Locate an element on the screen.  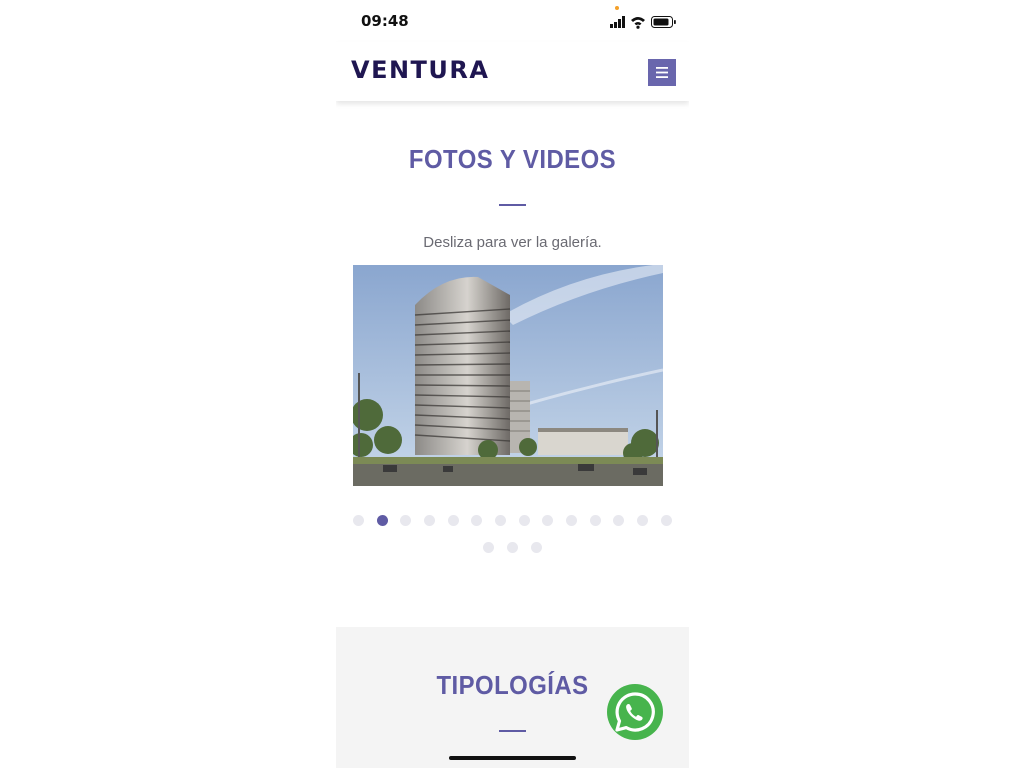
home-indicator is located at coordinates (512, 758).